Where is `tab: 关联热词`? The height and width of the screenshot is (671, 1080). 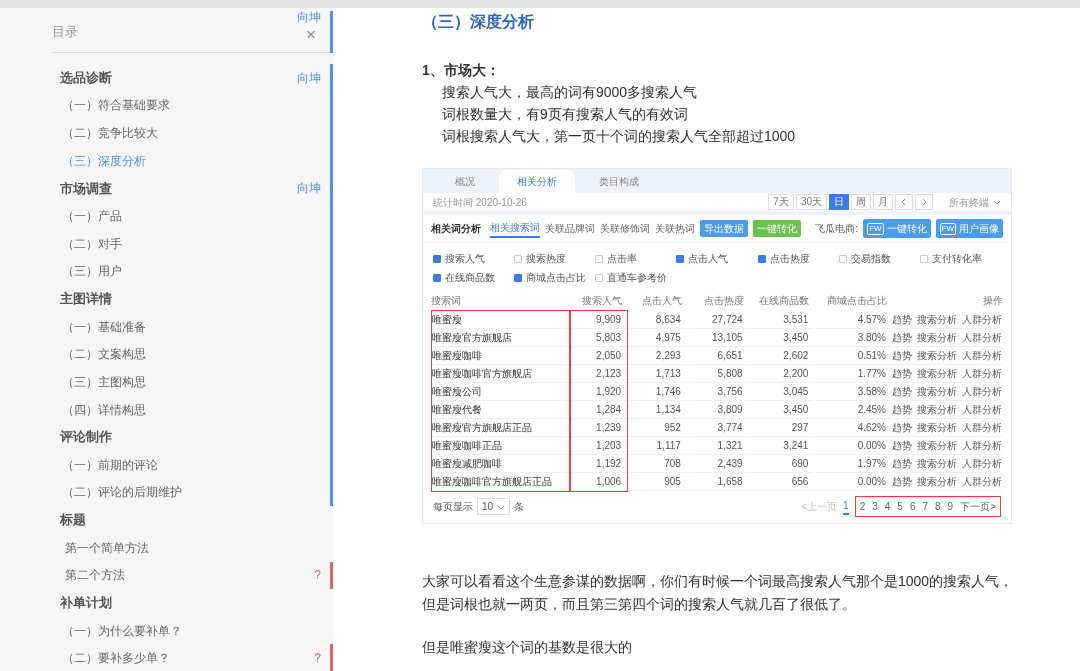 tab: 关联热词 is located at coordinates (675, 228).